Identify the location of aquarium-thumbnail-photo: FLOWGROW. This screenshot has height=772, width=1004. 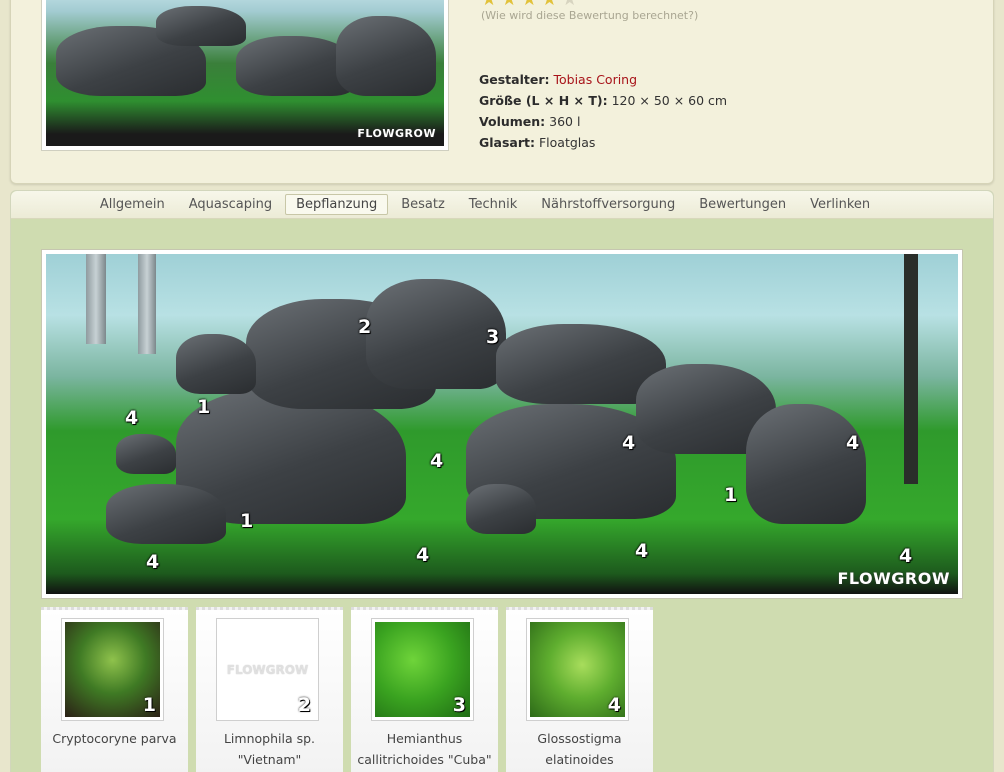
(245, 75).